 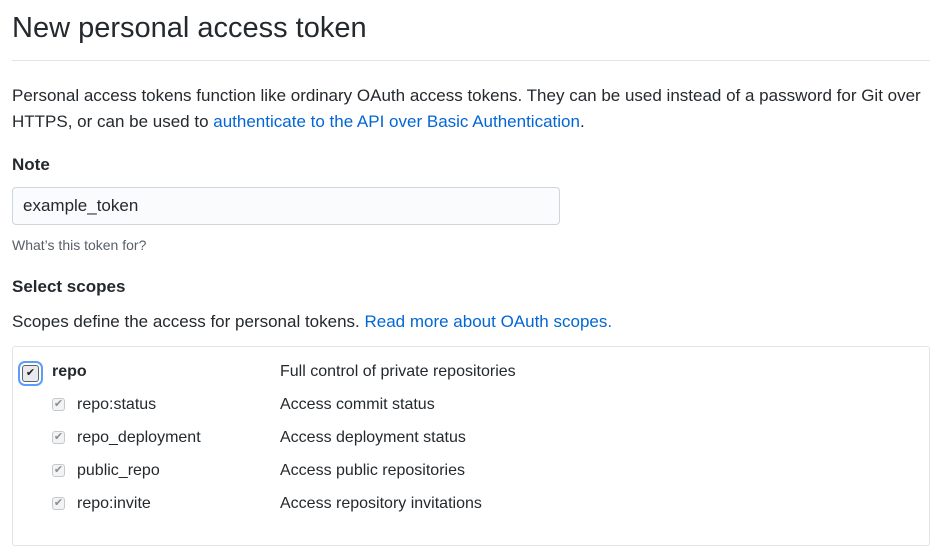 What do you see at coordinates (398, 371) in the screenshot?
I see `scope-description-repo: Full control of private repositories` at bounding box center [398, 371].